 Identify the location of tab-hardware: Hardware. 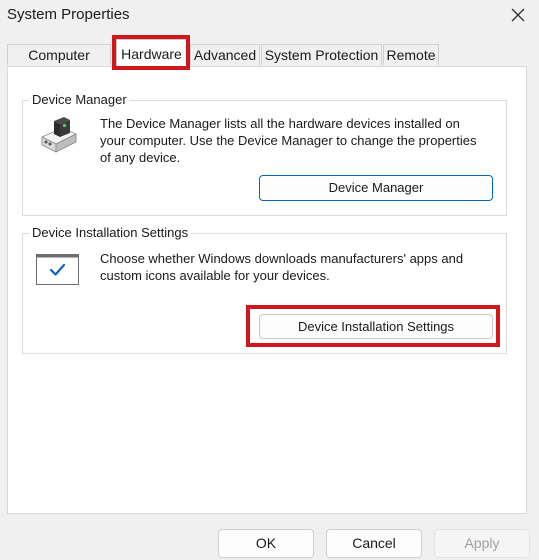
(151, 53).